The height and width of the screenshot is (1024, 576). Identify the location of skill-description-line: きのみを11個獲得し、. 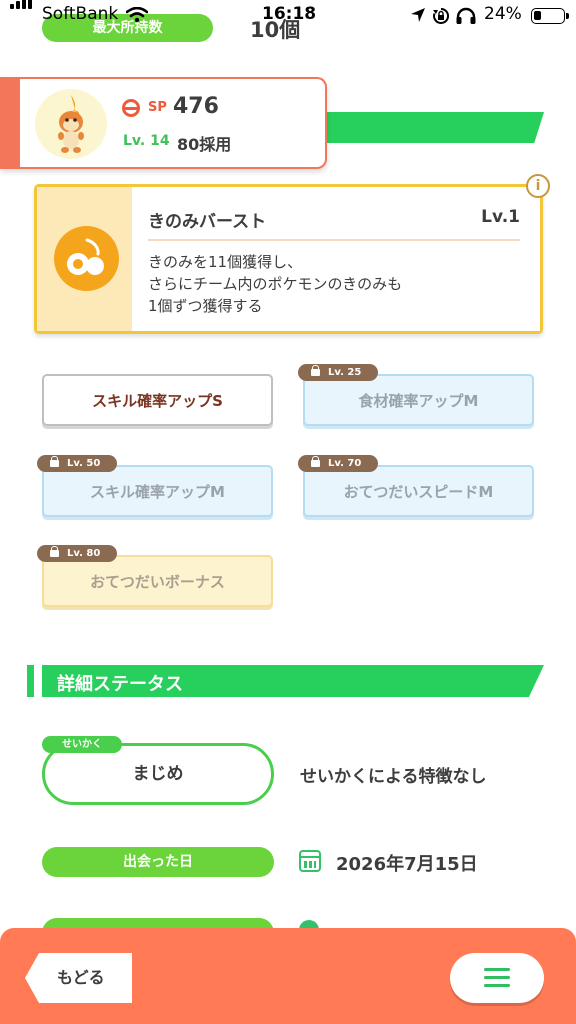
(225, 262).